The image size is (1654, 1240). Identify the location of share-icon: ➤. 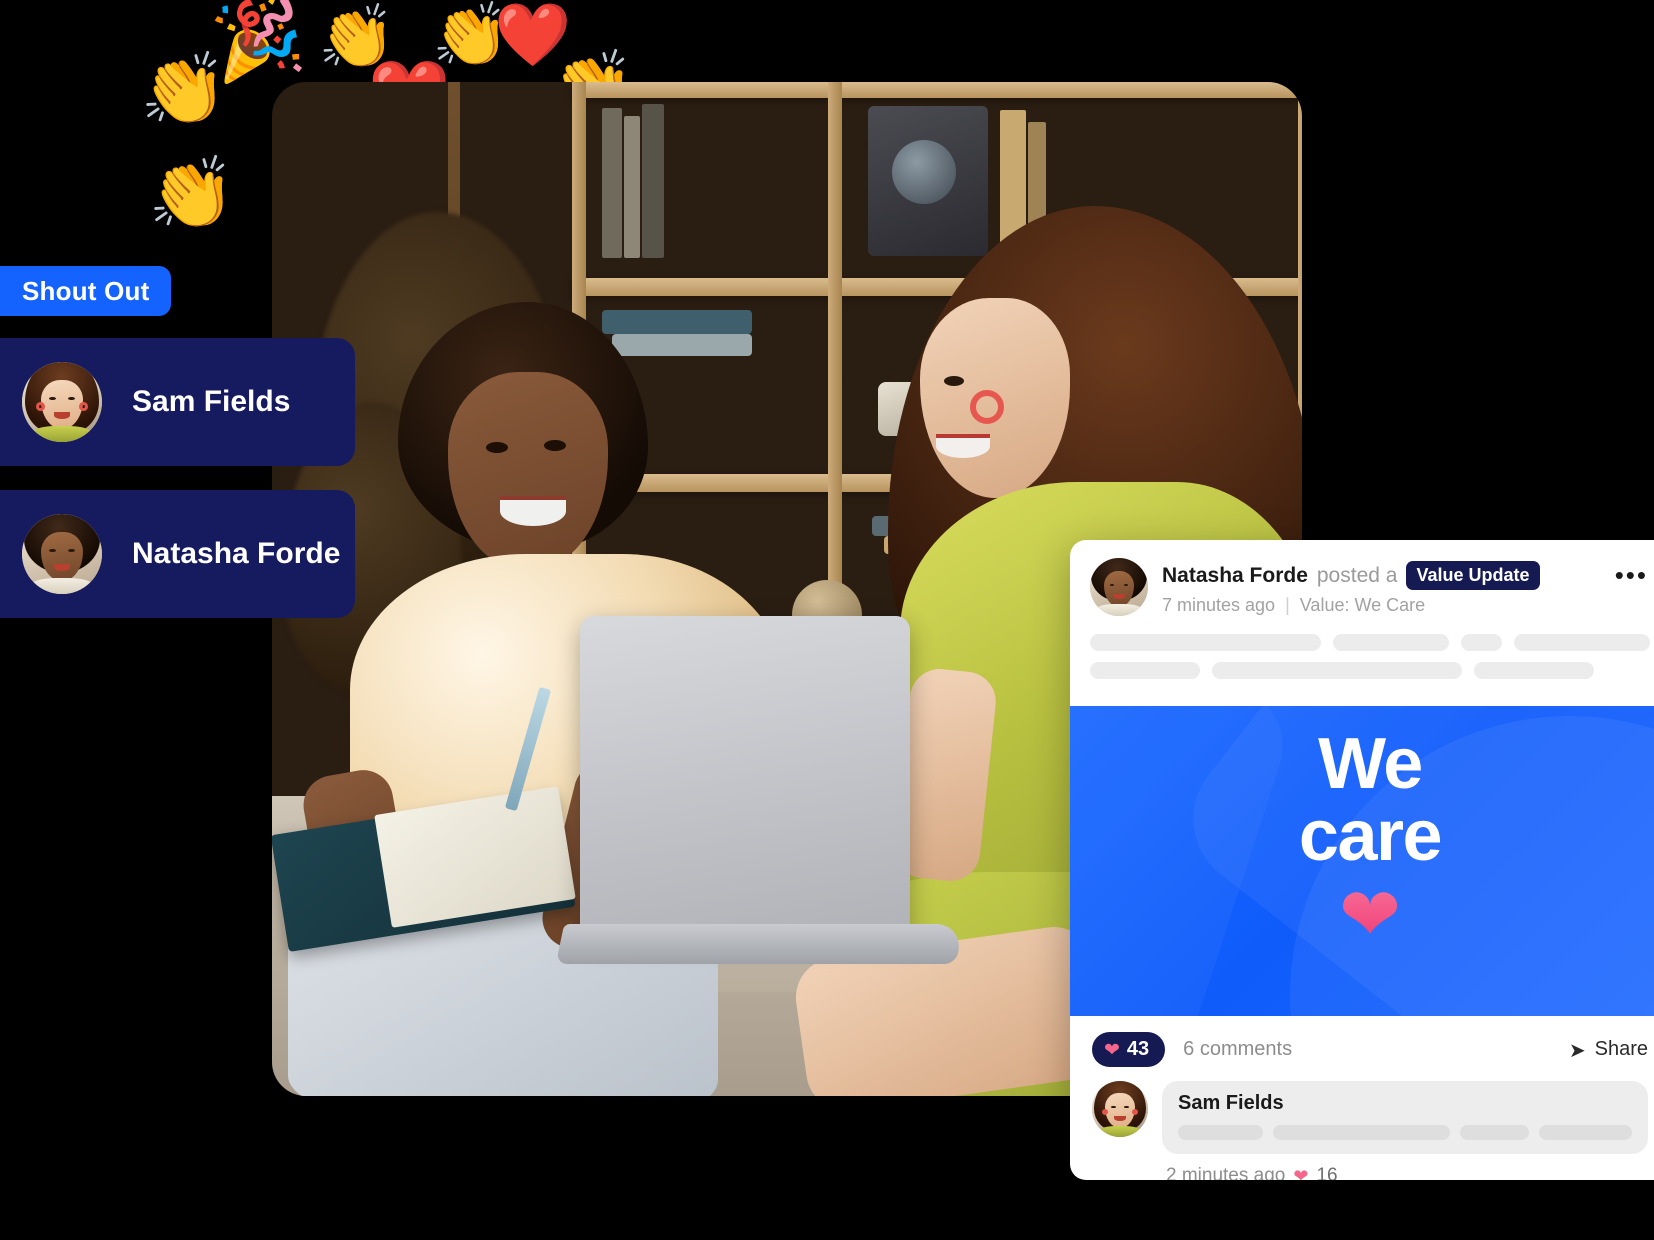
(1577, 1049).